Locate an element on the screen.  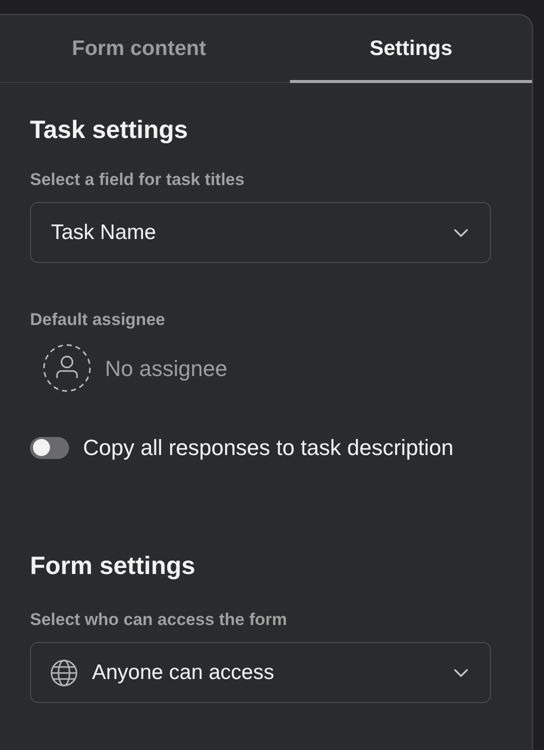
field-label: Select who can access the form is located at coordinates (159, 620).